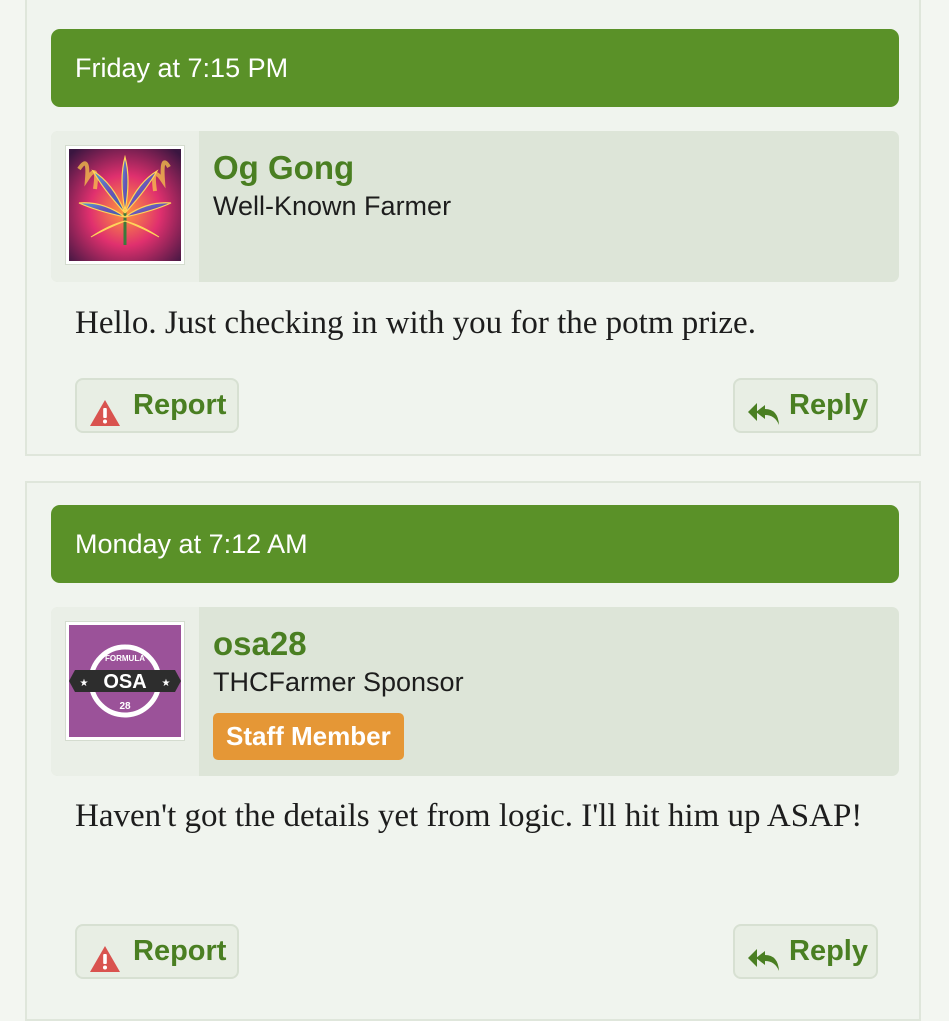  Describe the element at coordinates (332, 206) in the screenshot. I see `user-title: Well-Known Farmer` at that location.